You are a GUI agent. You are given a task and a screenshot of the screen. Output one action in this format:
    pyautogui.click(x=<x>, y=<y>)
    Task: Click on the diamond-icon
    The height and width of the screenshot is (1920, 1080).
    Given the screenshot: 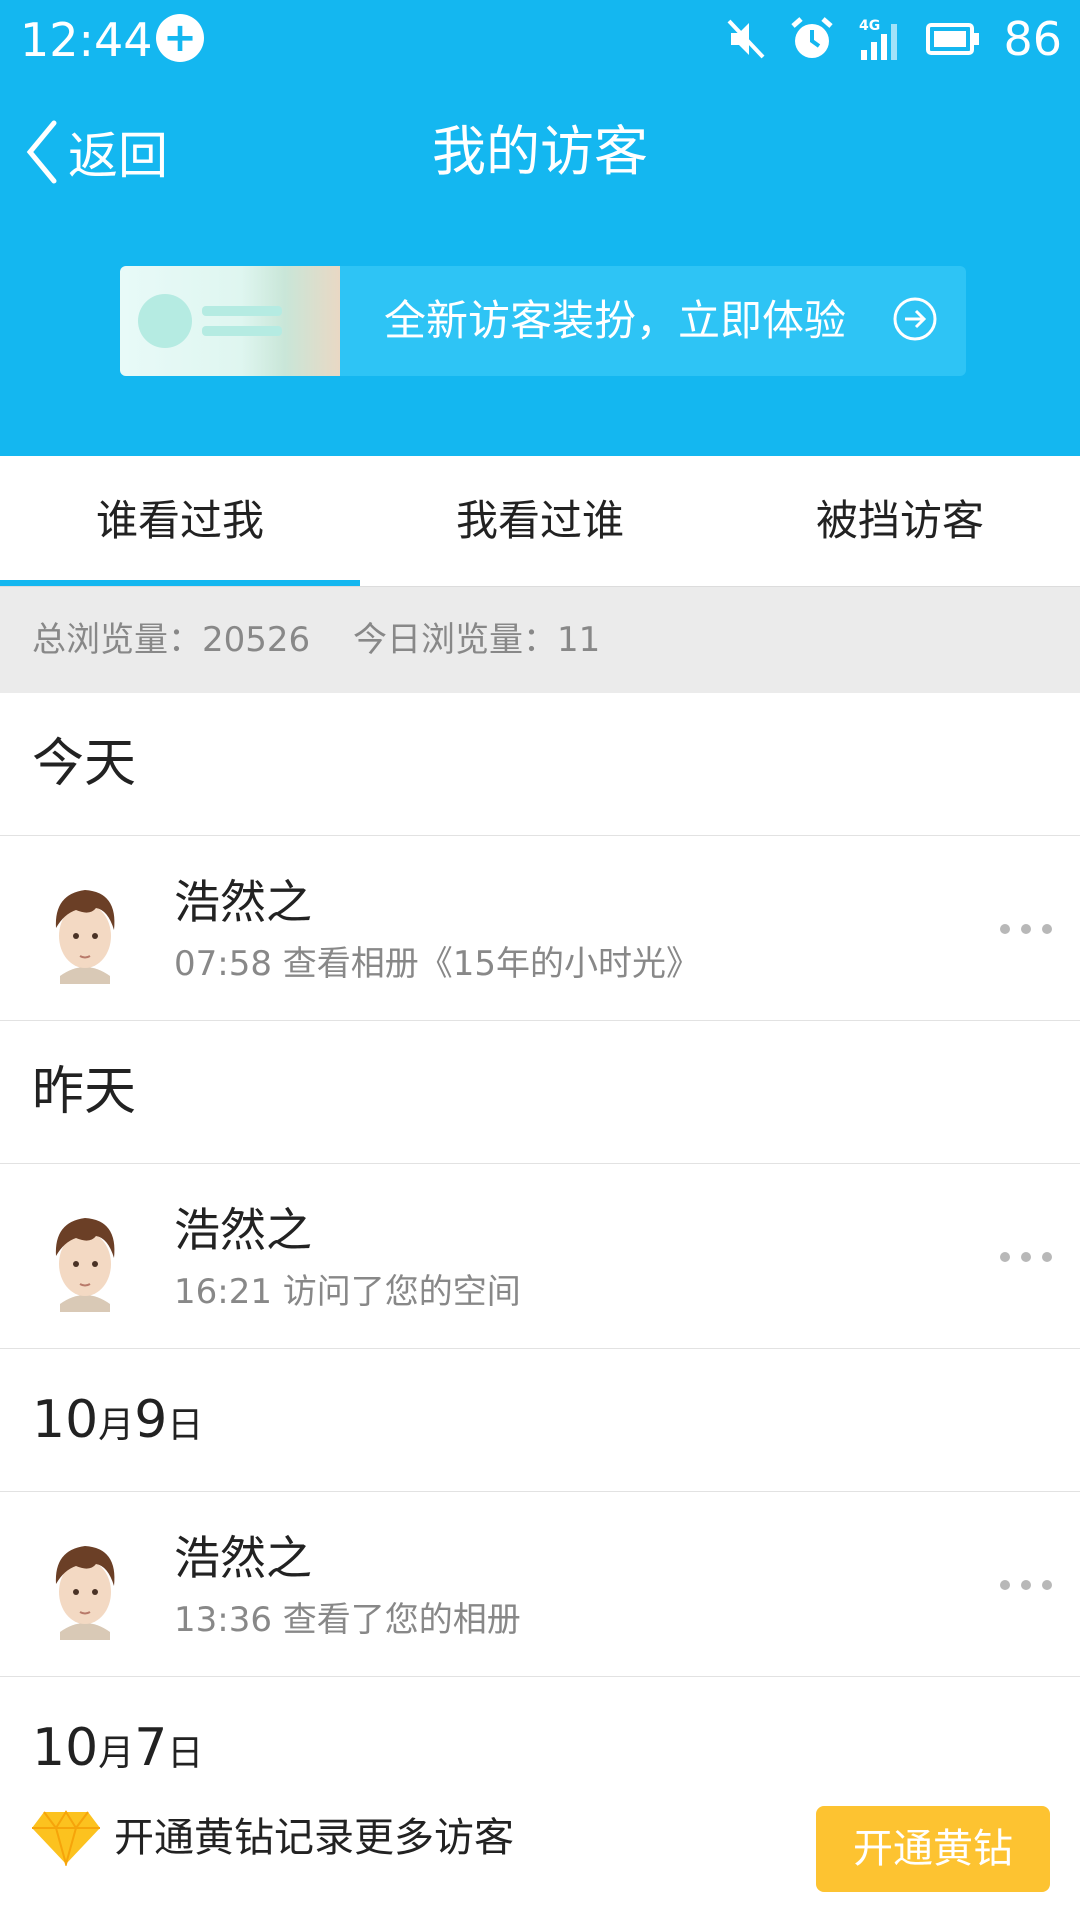 What is the action you would take?
    pyautogui.click(x=66, y=1838)
    